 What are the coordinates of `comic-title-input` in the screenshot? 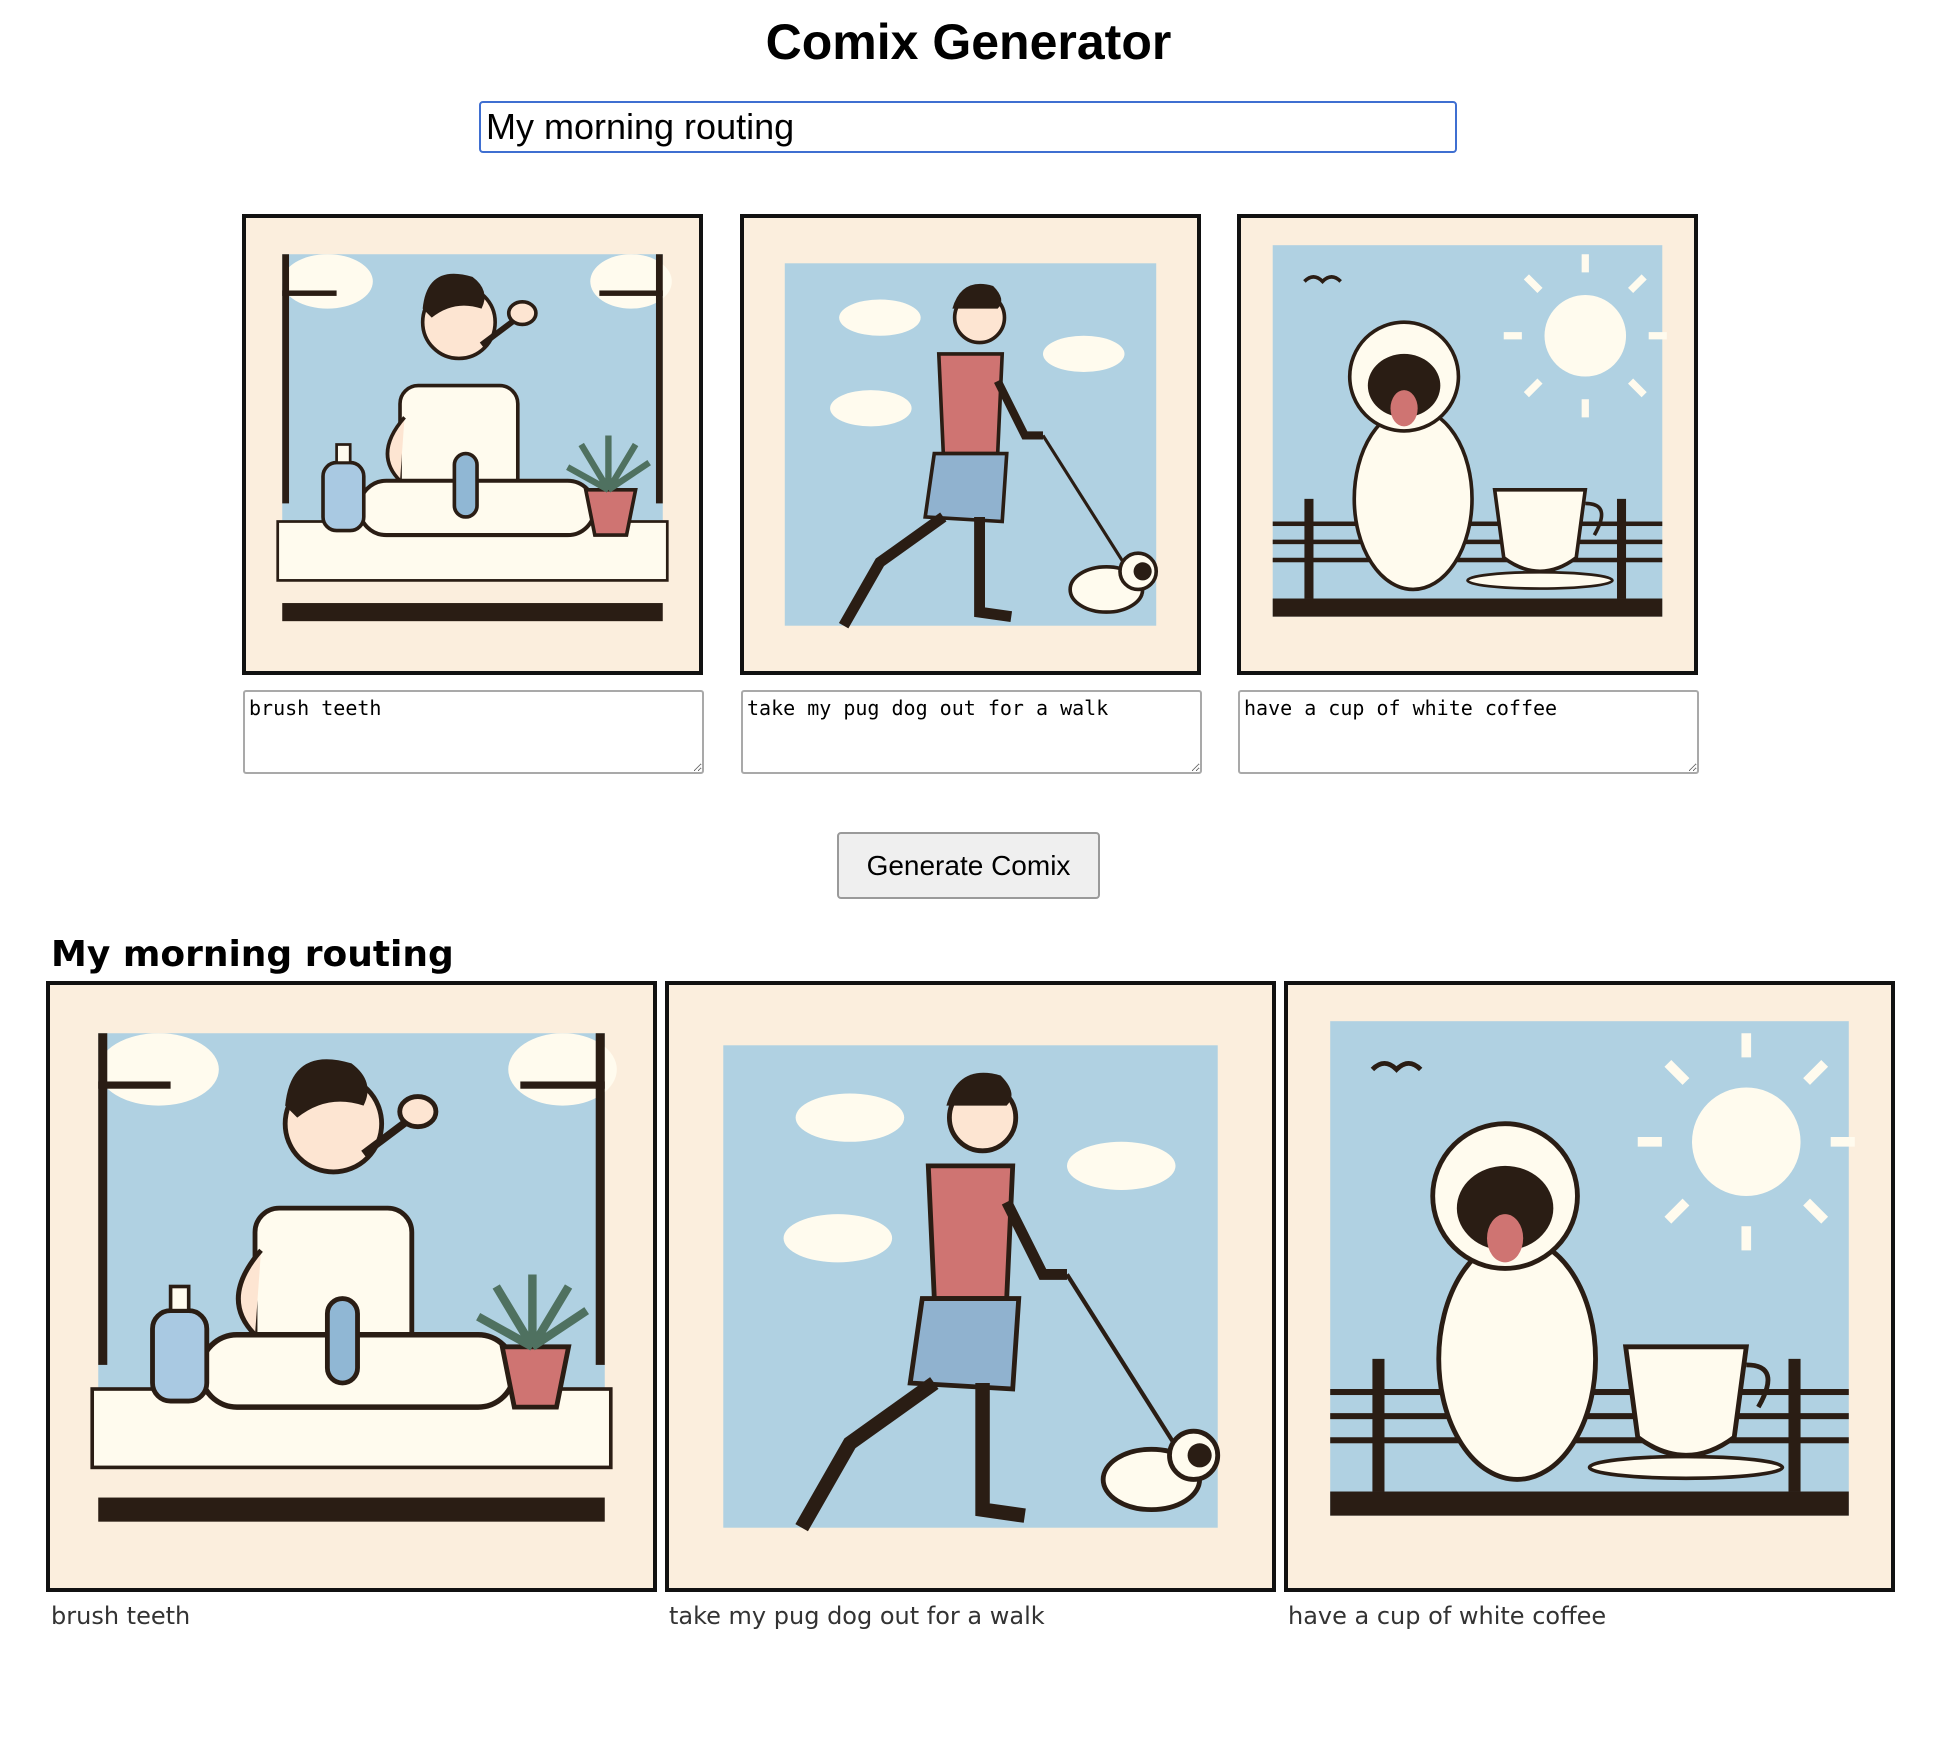 It's located at (968, 127).